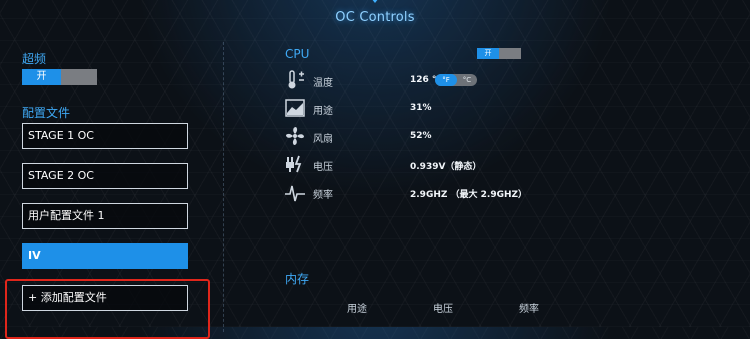  What do you see at coordinates (469, 195) in the screenshot?
I see `metric-value-frequency: 2.9GHZ （最大 2.9GHZ）` at bounding box center [469, 195].